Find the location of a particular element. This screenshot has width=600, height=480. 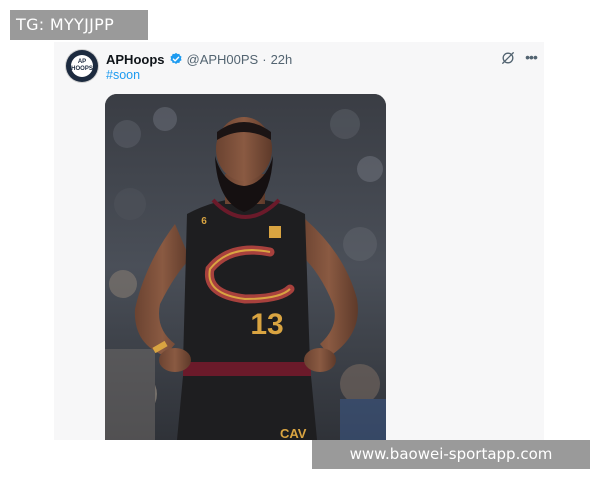

hashtag-link: #soon is located at coordinates (123, 75).